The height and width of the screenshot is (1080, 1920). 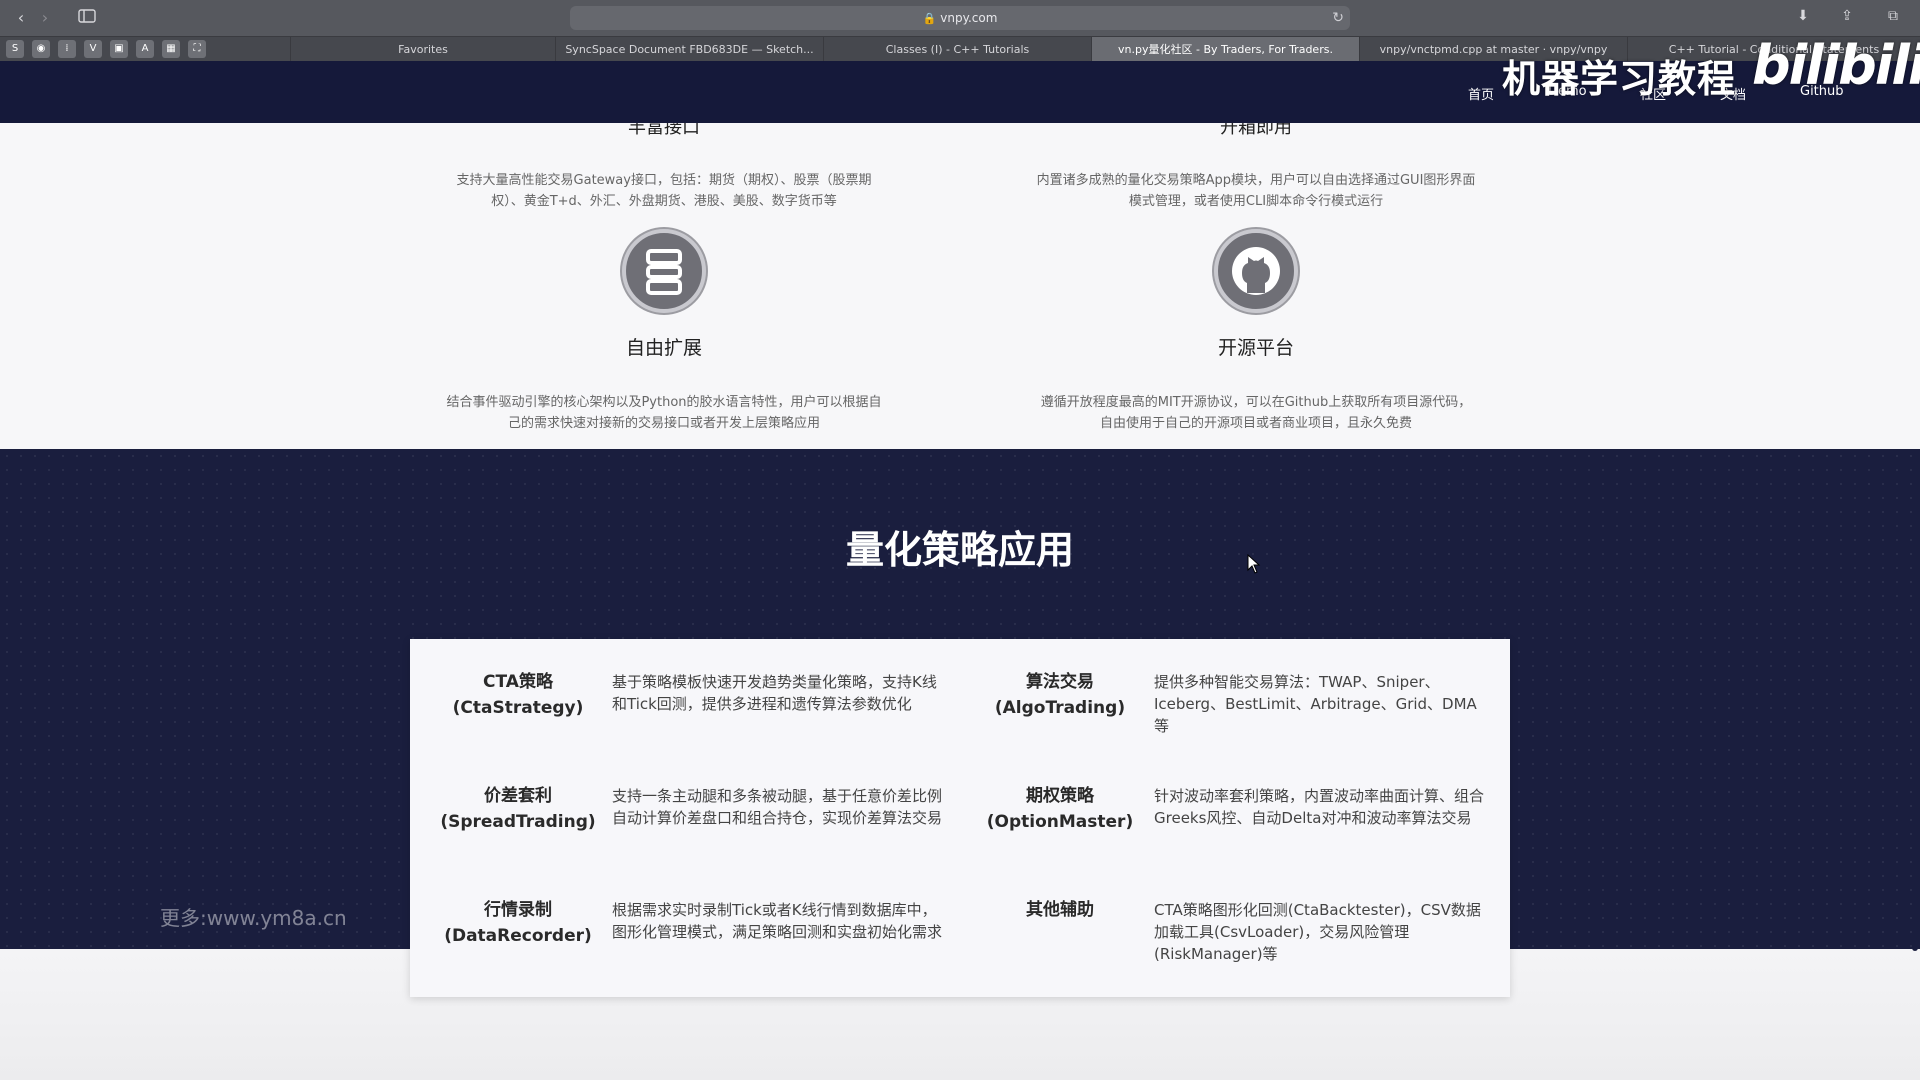 I want to click on sidebar-toggle-icon, so click(x=87, y=18).